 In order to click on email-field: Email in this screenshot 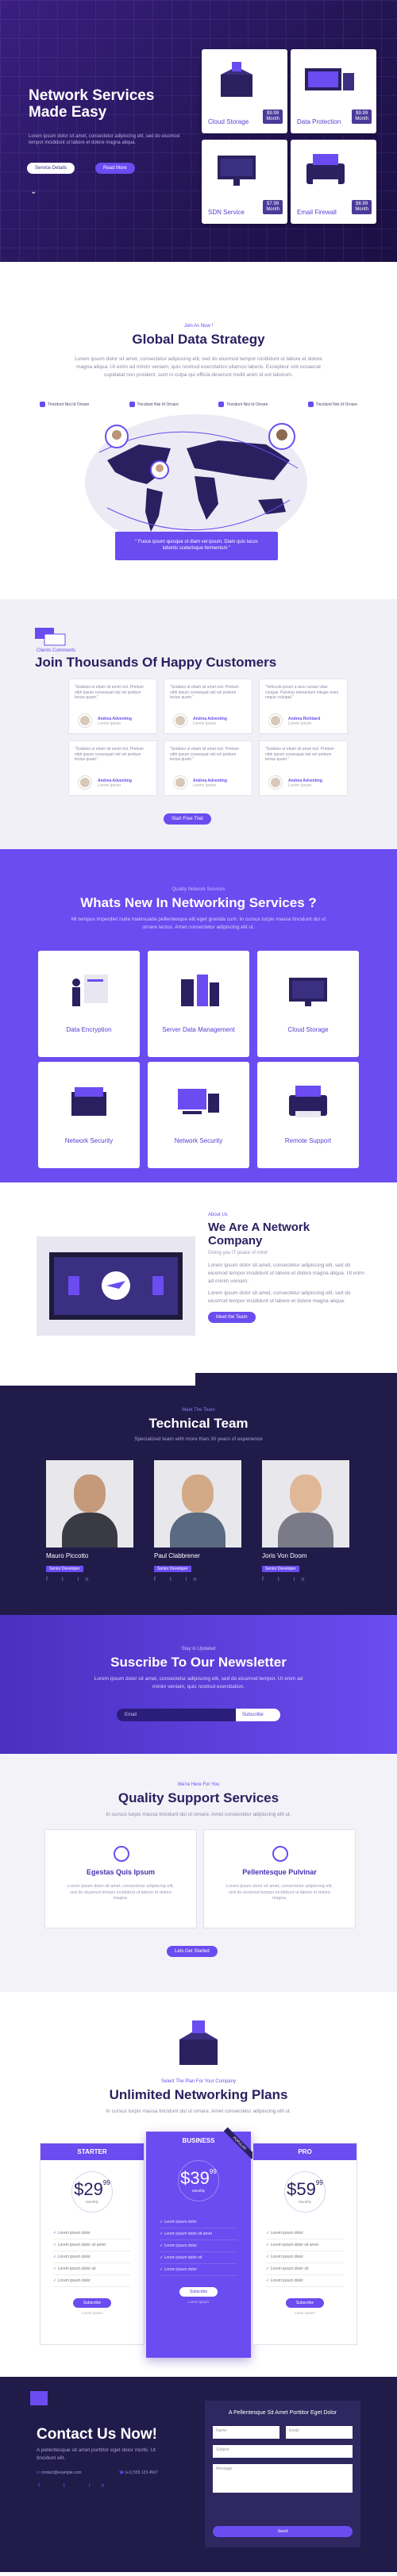, I will do `click(319, 2432)`.